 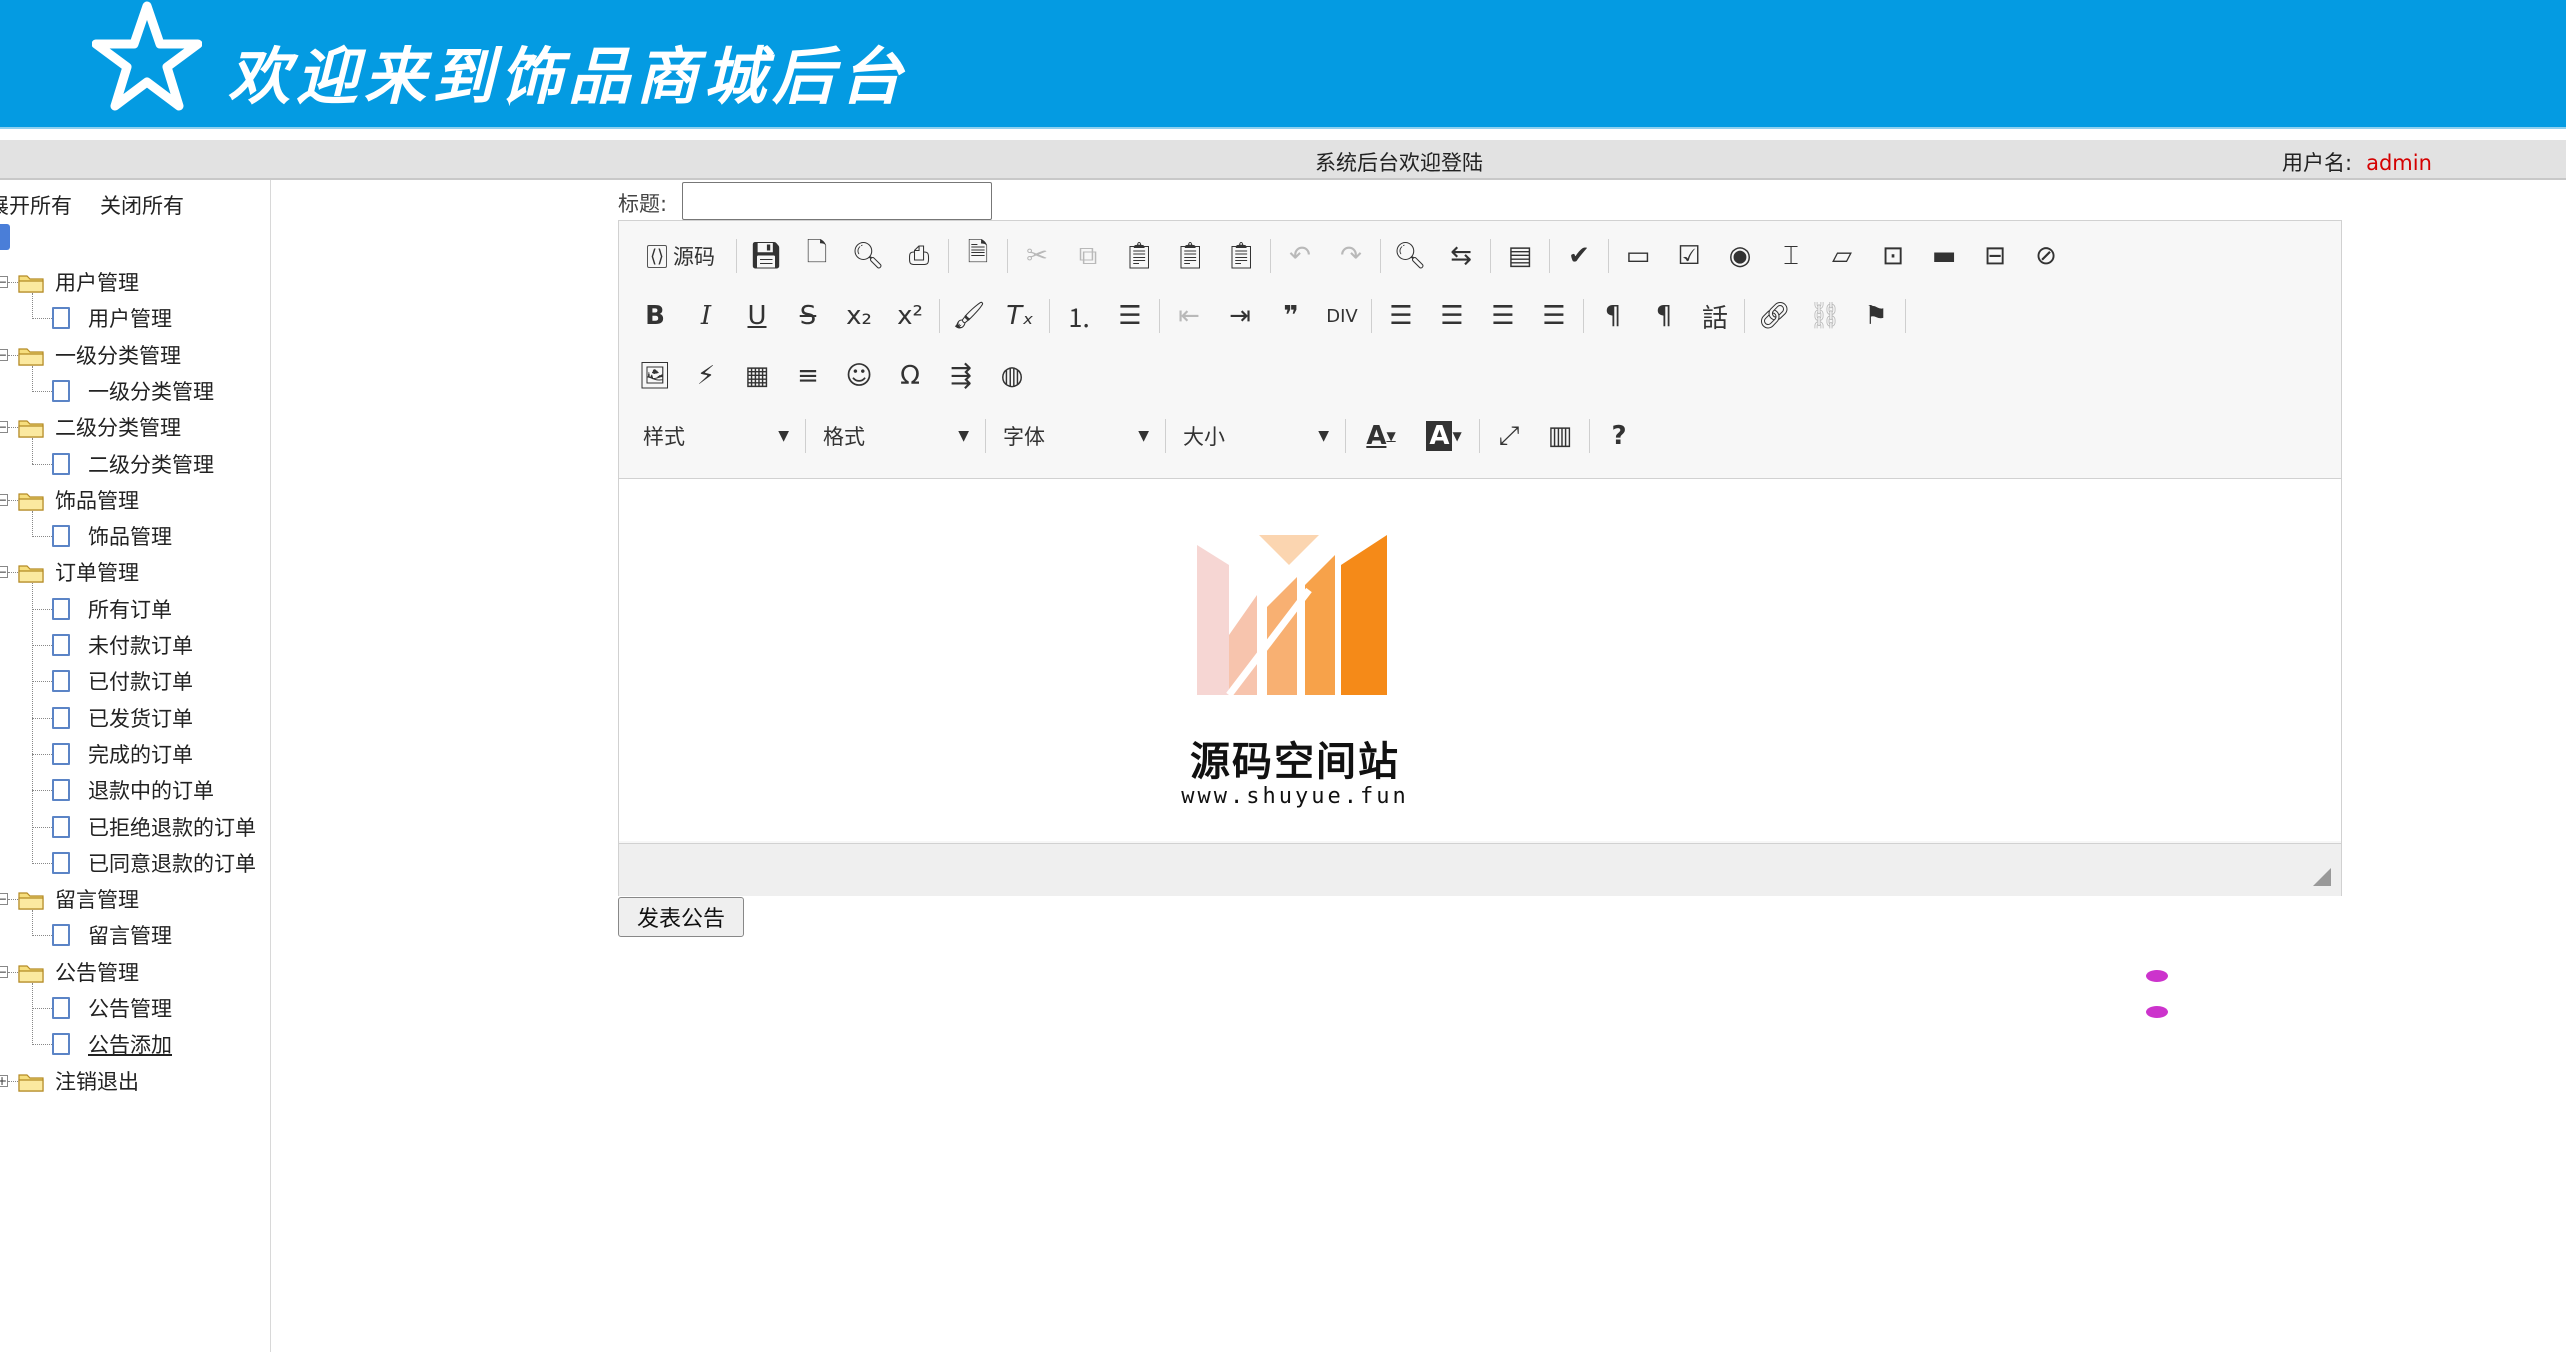 What do you see at coordinates (1554, 316) in the screenshot?
I see `justify-icon: ☰` at bounding box center [1554, 316].